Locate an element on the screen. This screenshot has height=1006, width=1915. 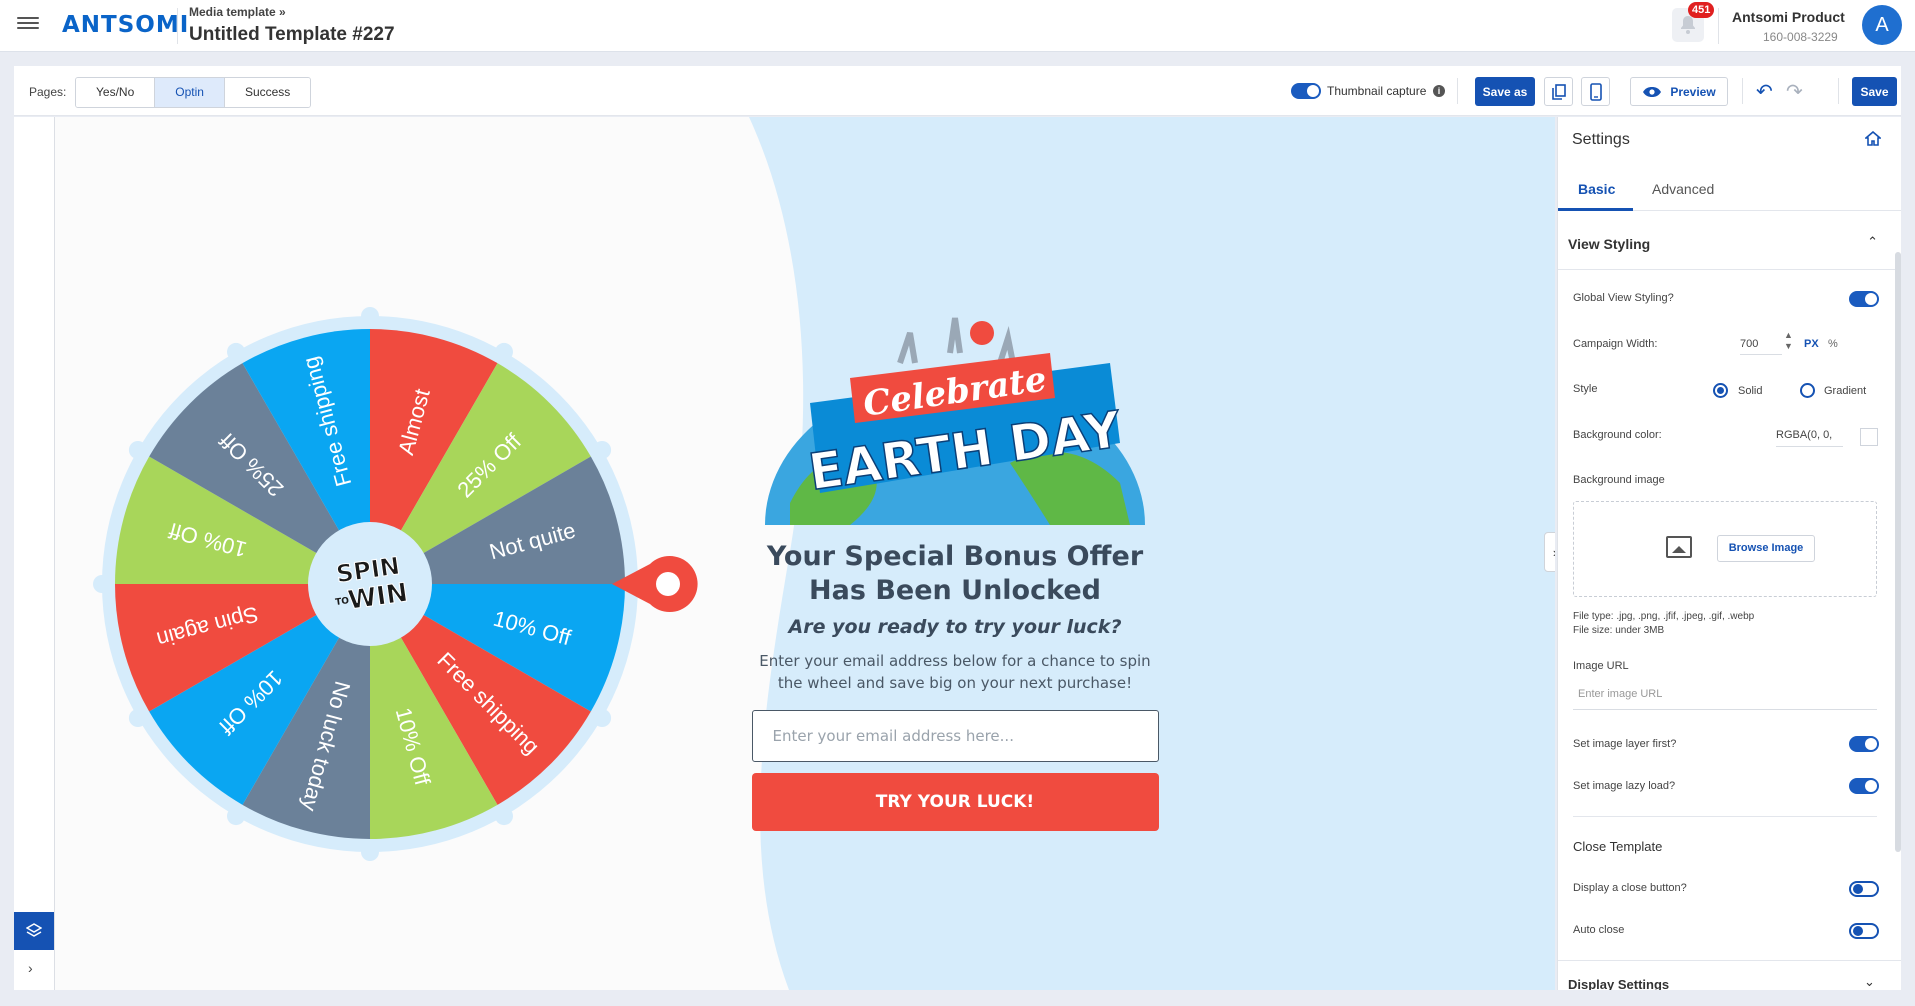
image-dropzone: Browse Image is located at coordinates (1725, 549).